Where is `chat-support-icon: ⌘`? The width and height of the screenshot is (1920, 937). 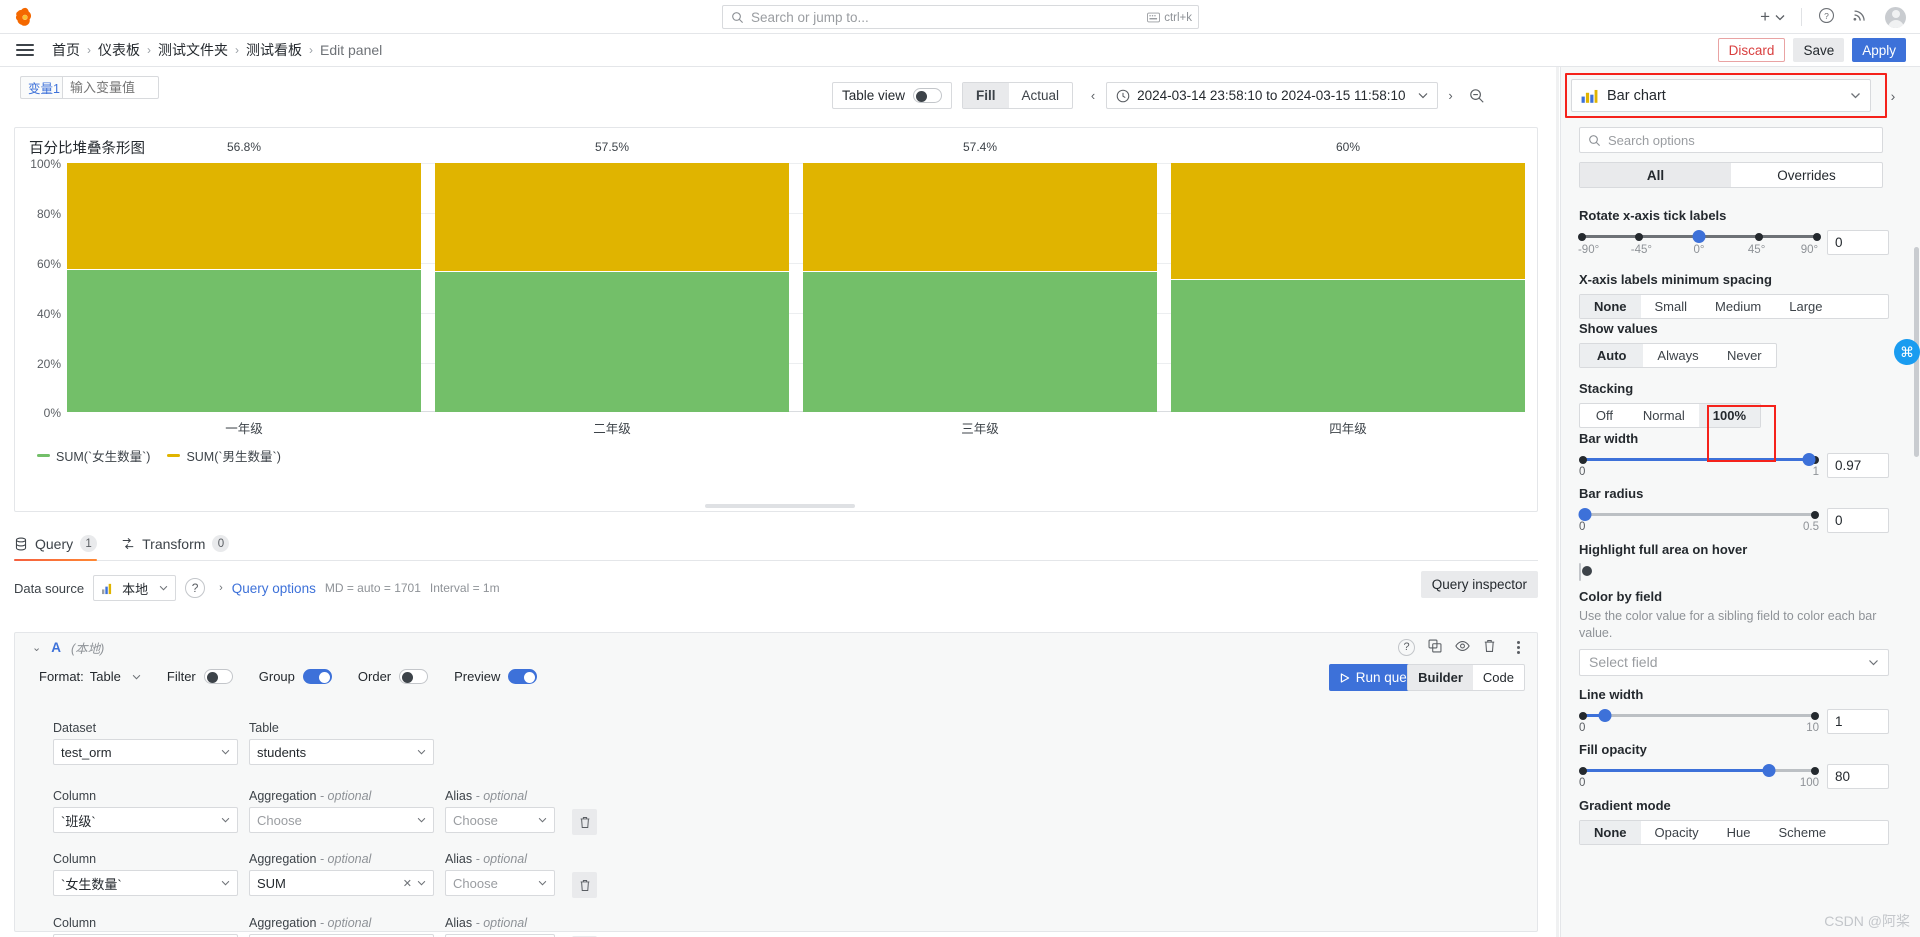
chat-support-icon: ⌘ is located at coordinates (1907, 352).